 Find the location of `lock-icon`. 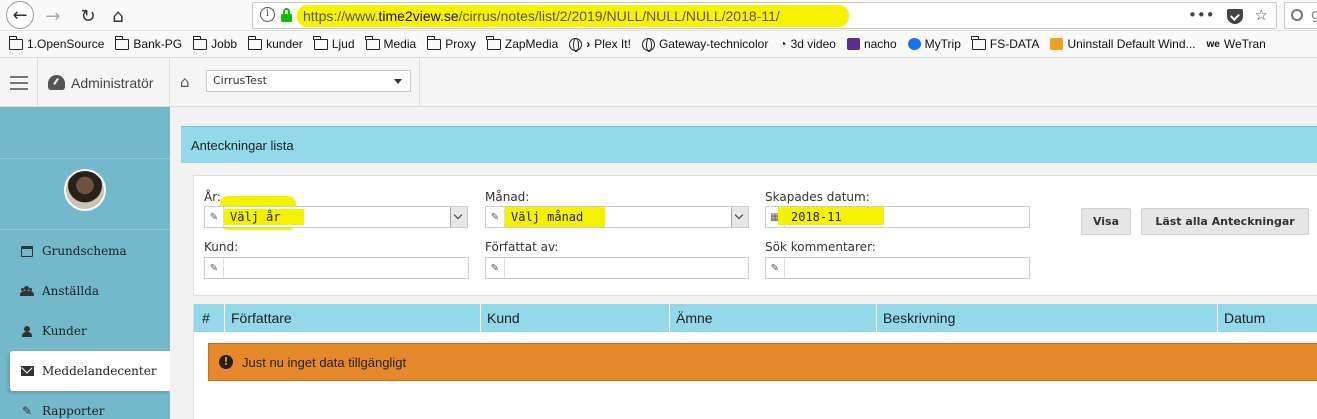

lock-icon is located at coordinates (286, 15).